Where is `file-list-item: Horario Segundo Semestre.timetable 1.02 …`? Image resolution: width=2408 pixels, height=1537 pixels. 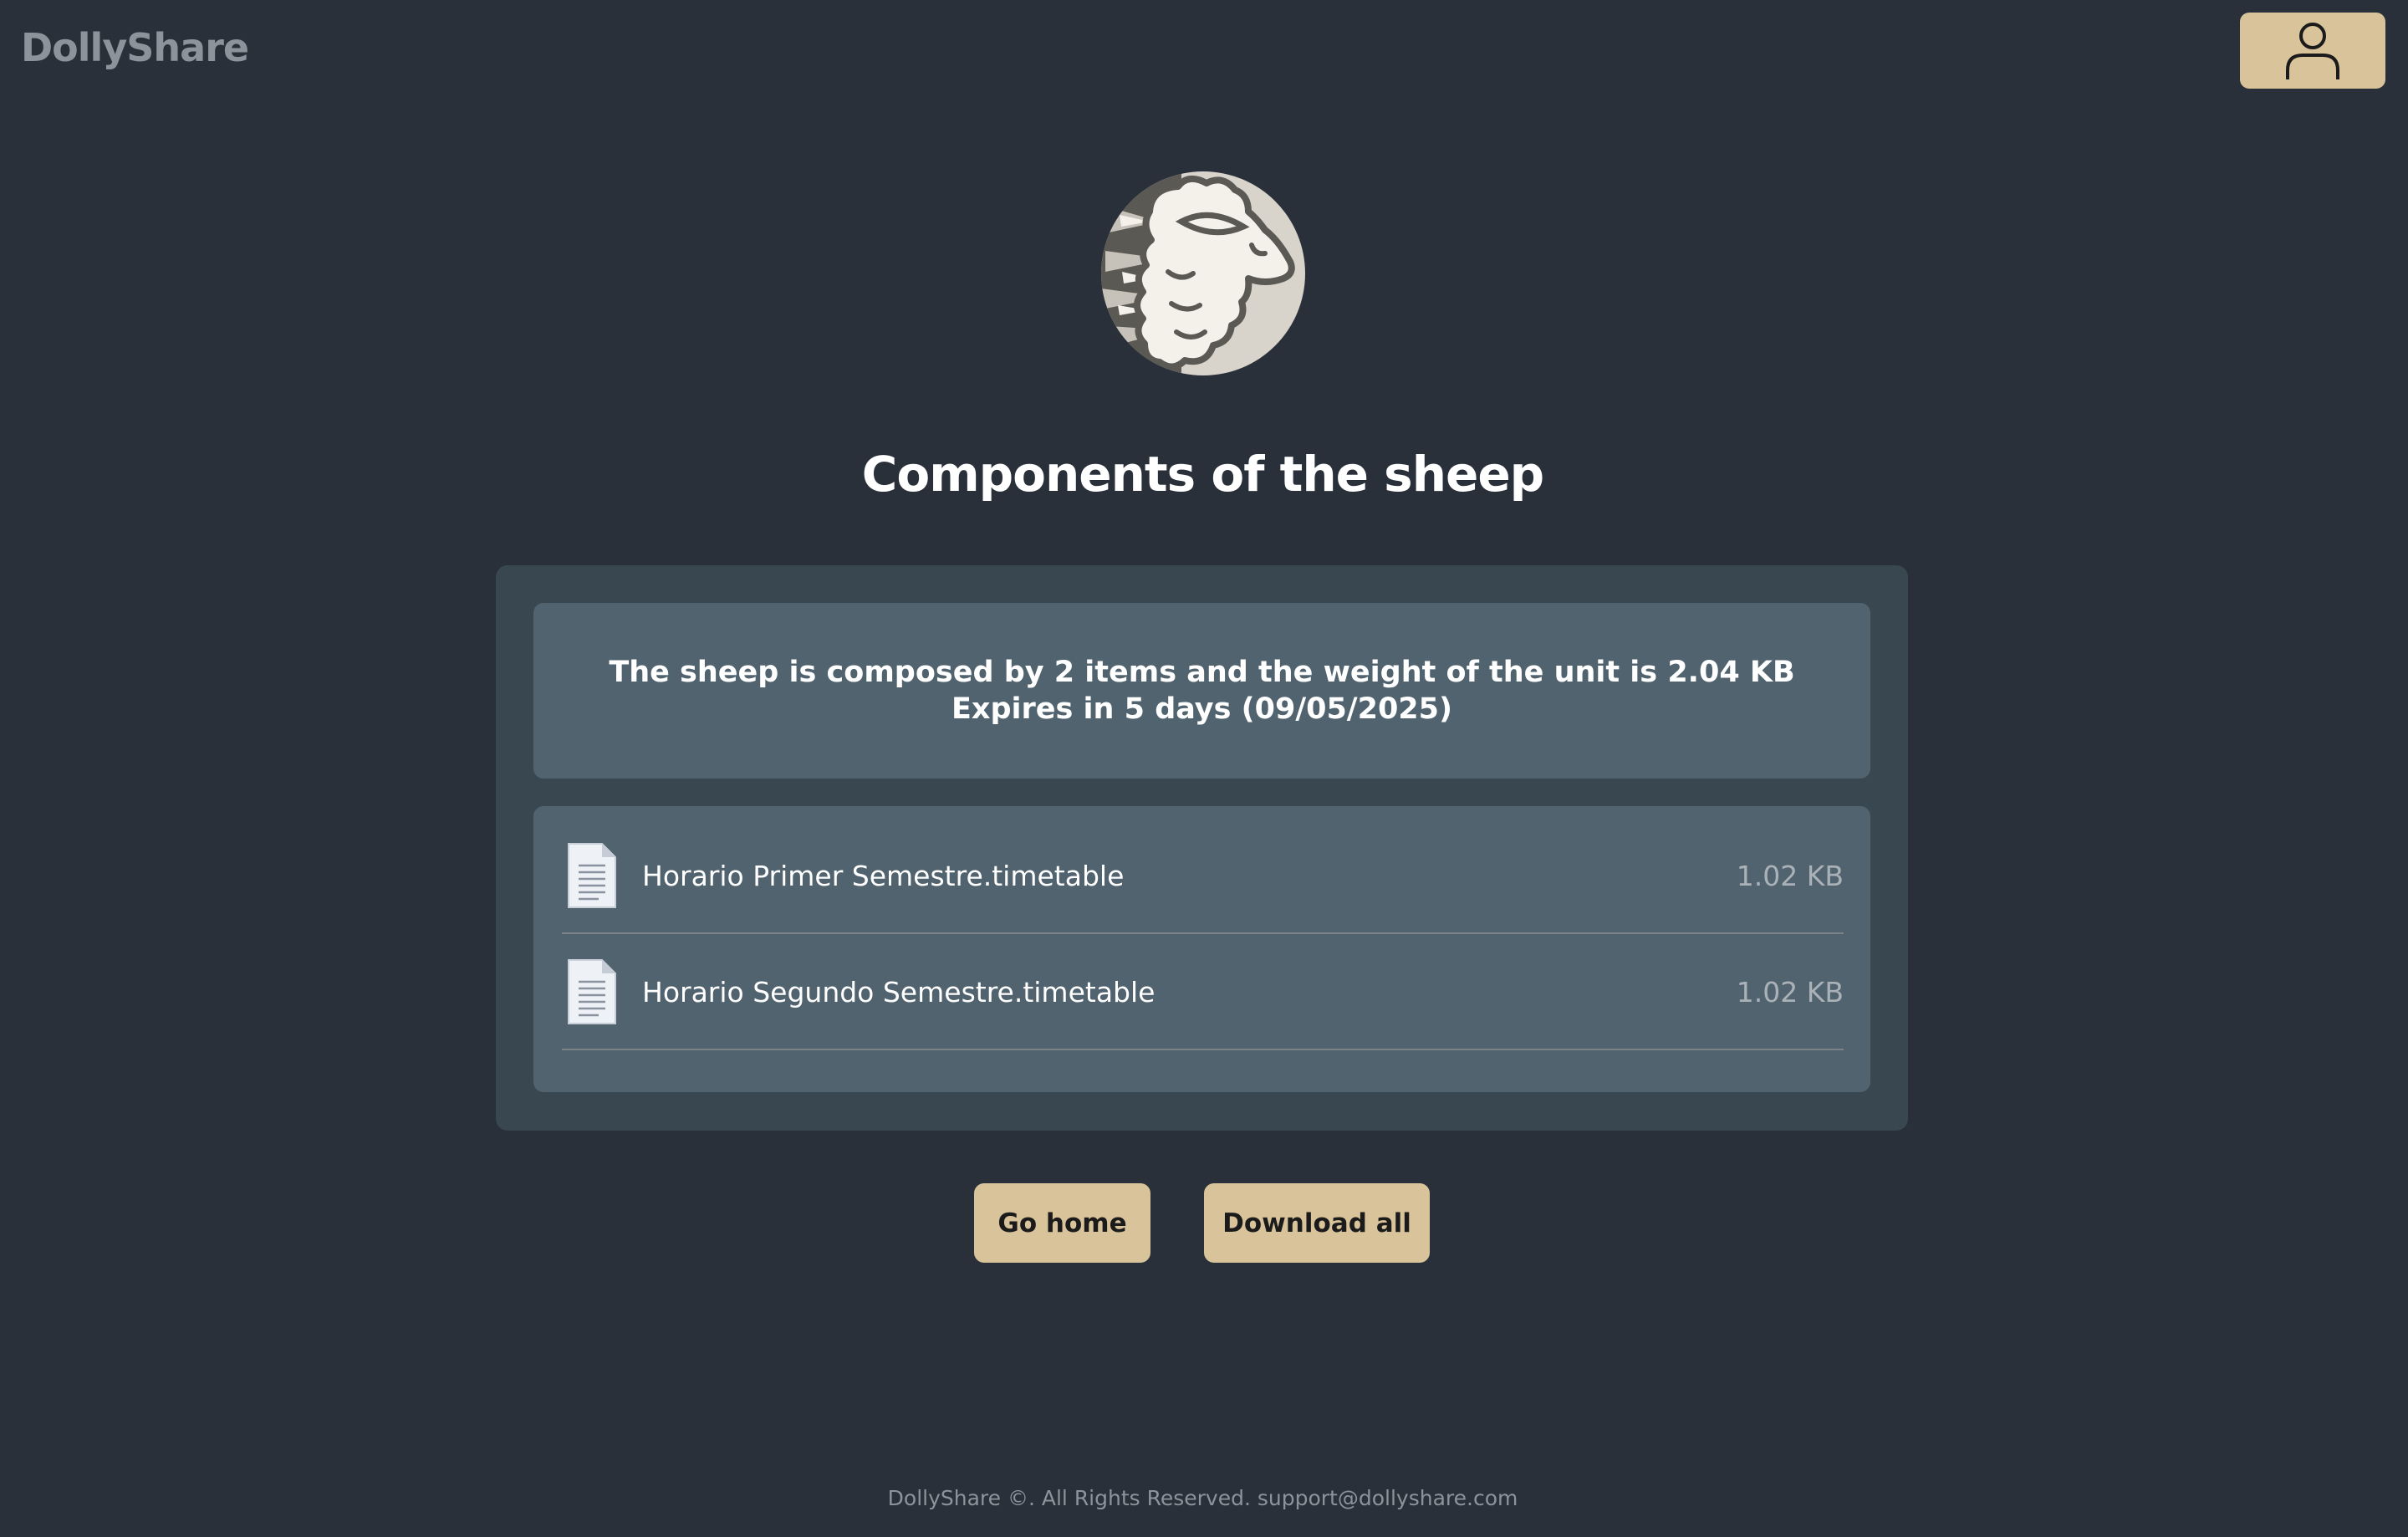
file-list-item: Horario Segundo Semestre.timetable 1.02 … is located at coordinates (1203, 992).